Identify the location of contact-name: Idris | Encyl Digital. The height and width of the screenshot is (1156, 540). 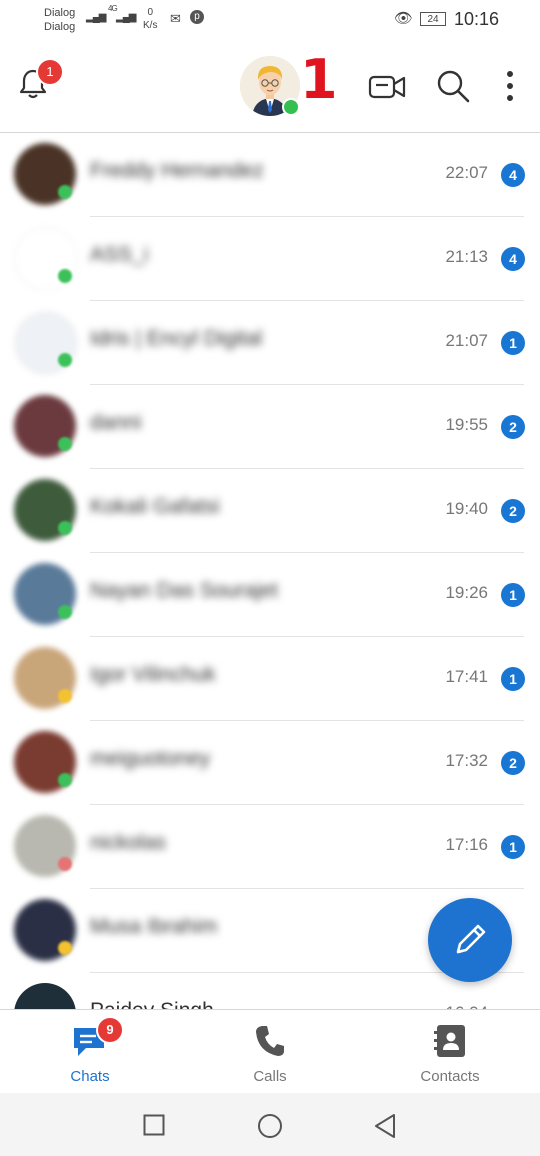
(176, 338).